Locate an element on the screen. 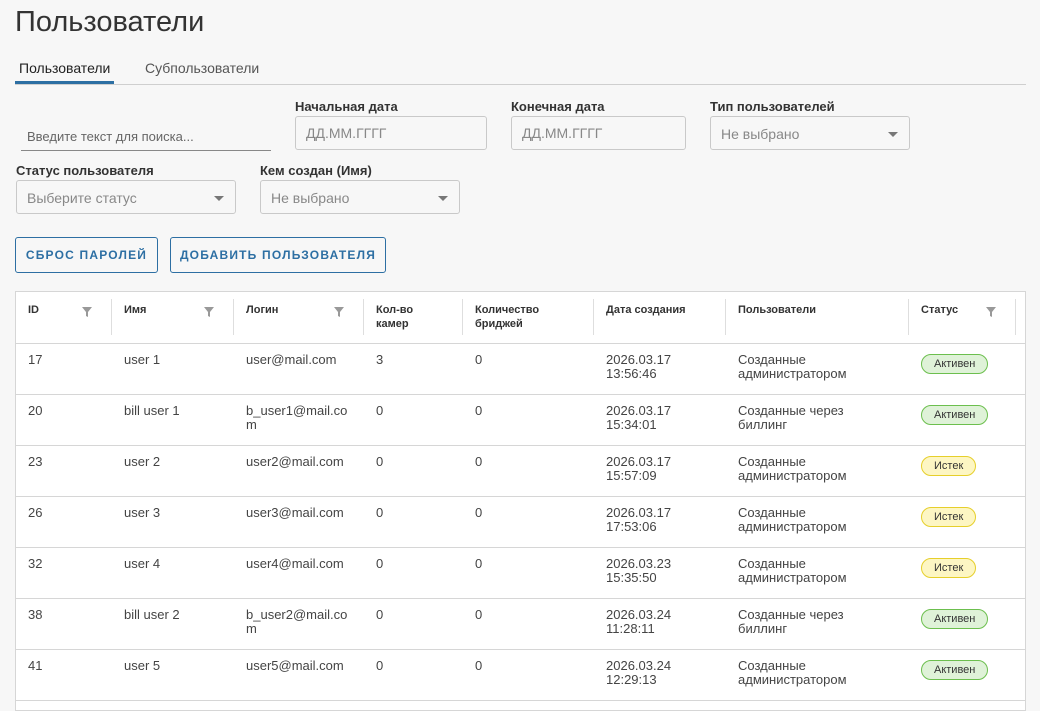 The height and width of the screenshot is (711, 1040). column-header-created: Дата создания is located at coordinates (660, 317).